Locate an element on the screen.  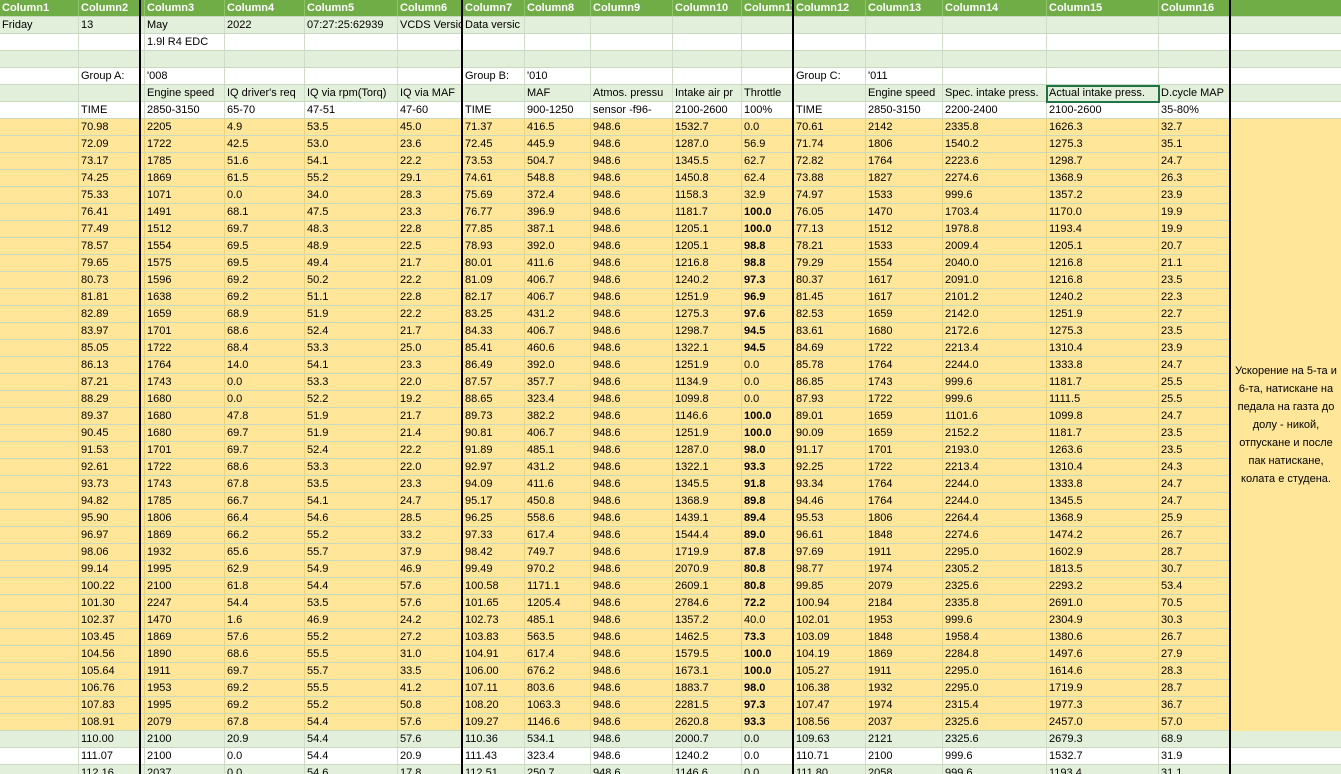
cell: 13 is located at coordinates (112, 25).